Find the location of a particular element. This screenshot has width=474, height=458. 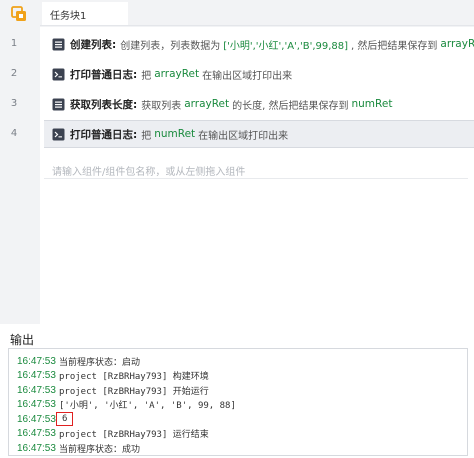

tab-bar: 任务块1 is located at coordinates (257, 13).